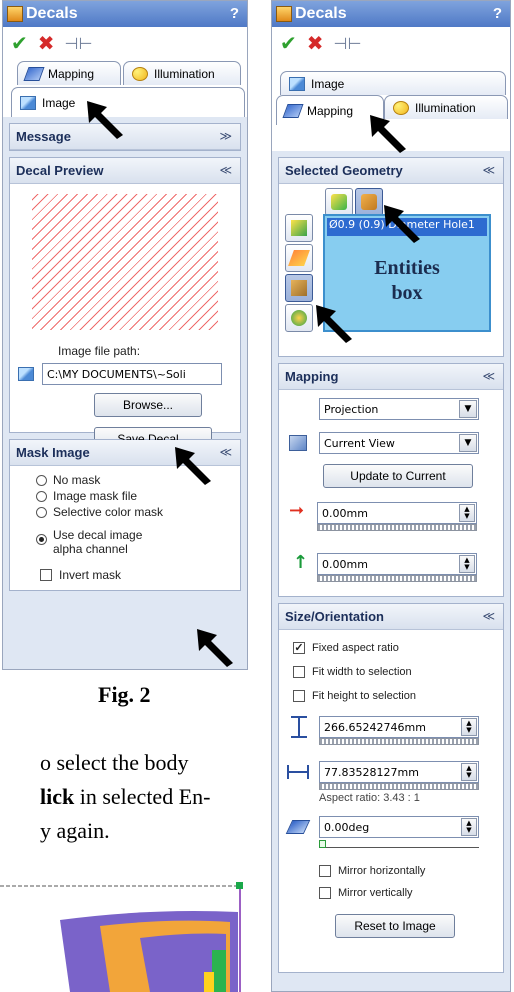  I want to click on filter-components-button, so click(299, 318).